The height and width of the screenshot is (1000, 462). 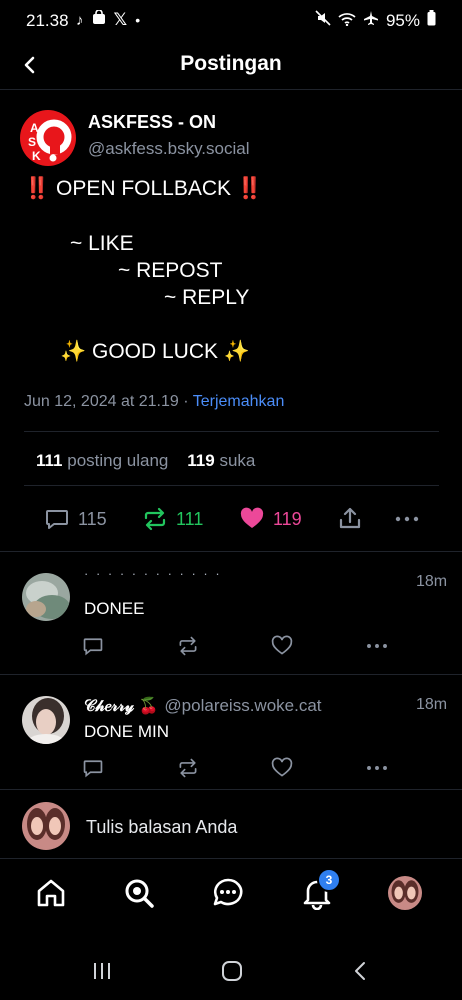 I want to click on status-time: 21.38, so click(x=47, y=20).